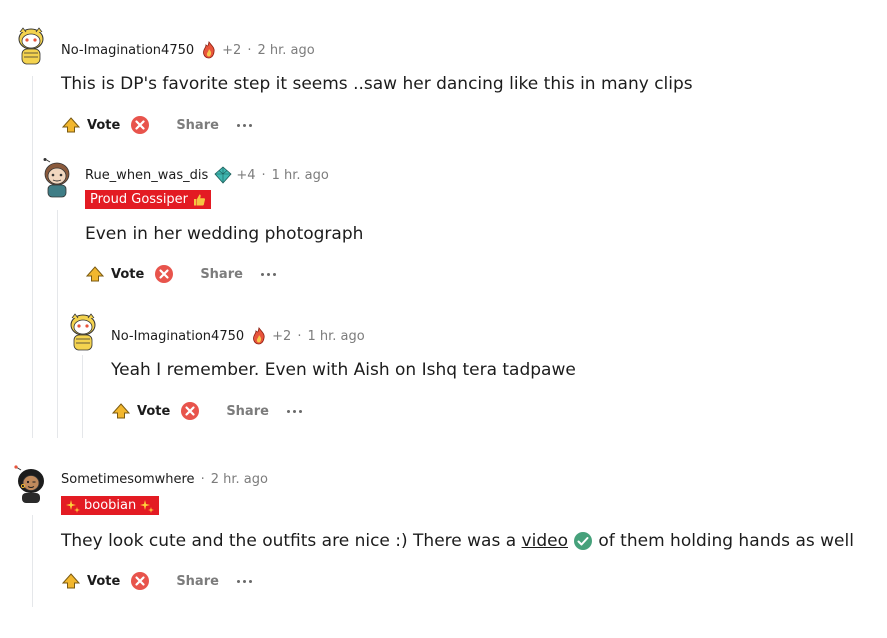 Image resolution: width=887 pixels, height=638 pixels. I want to click on user-flair: Proud Gossiper, so click(148, 199).